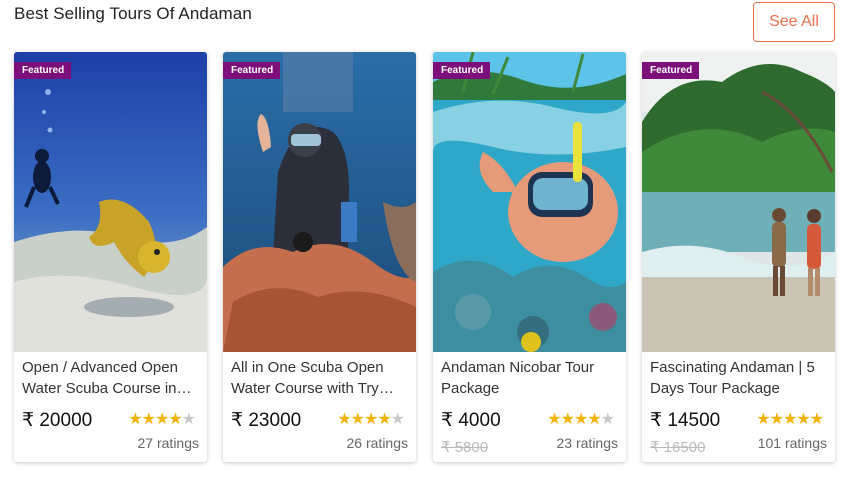 The image size is (847, 486). What do you see at coordinates (529, 202) in the screenshot?
I see `tour-photo-snorkeling: Featured` at bounding box center [529, 202].